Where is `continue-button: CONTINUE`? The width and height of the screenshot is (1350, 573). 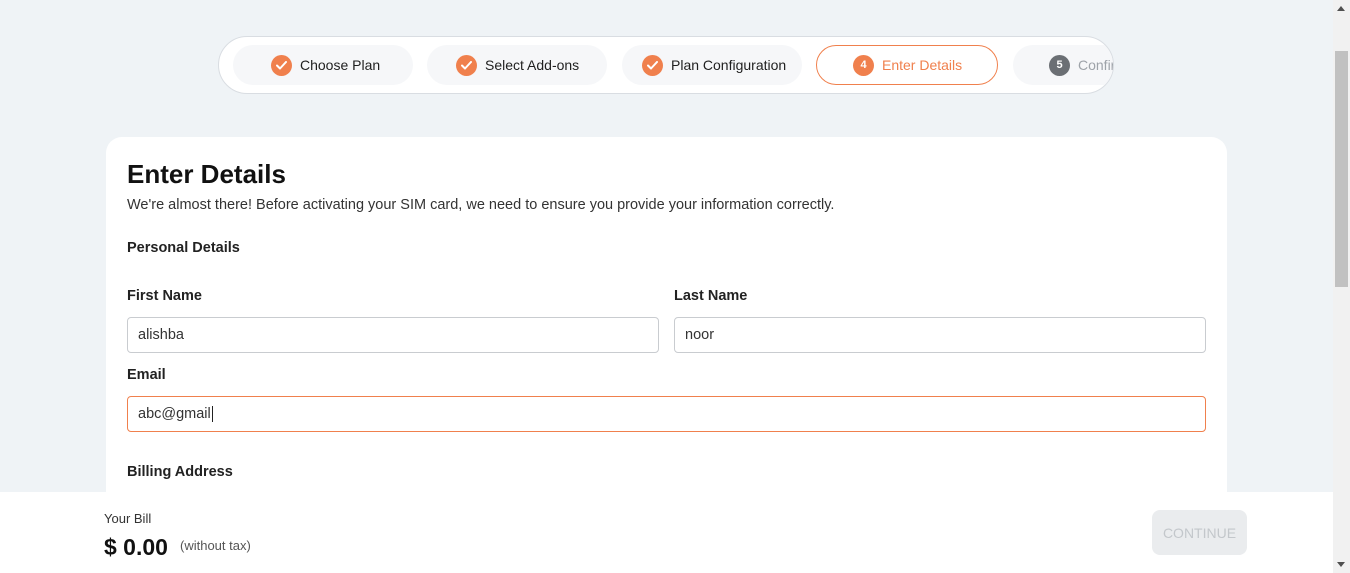 continue-button: CONTINUE is located at coordinates (1199, 532).